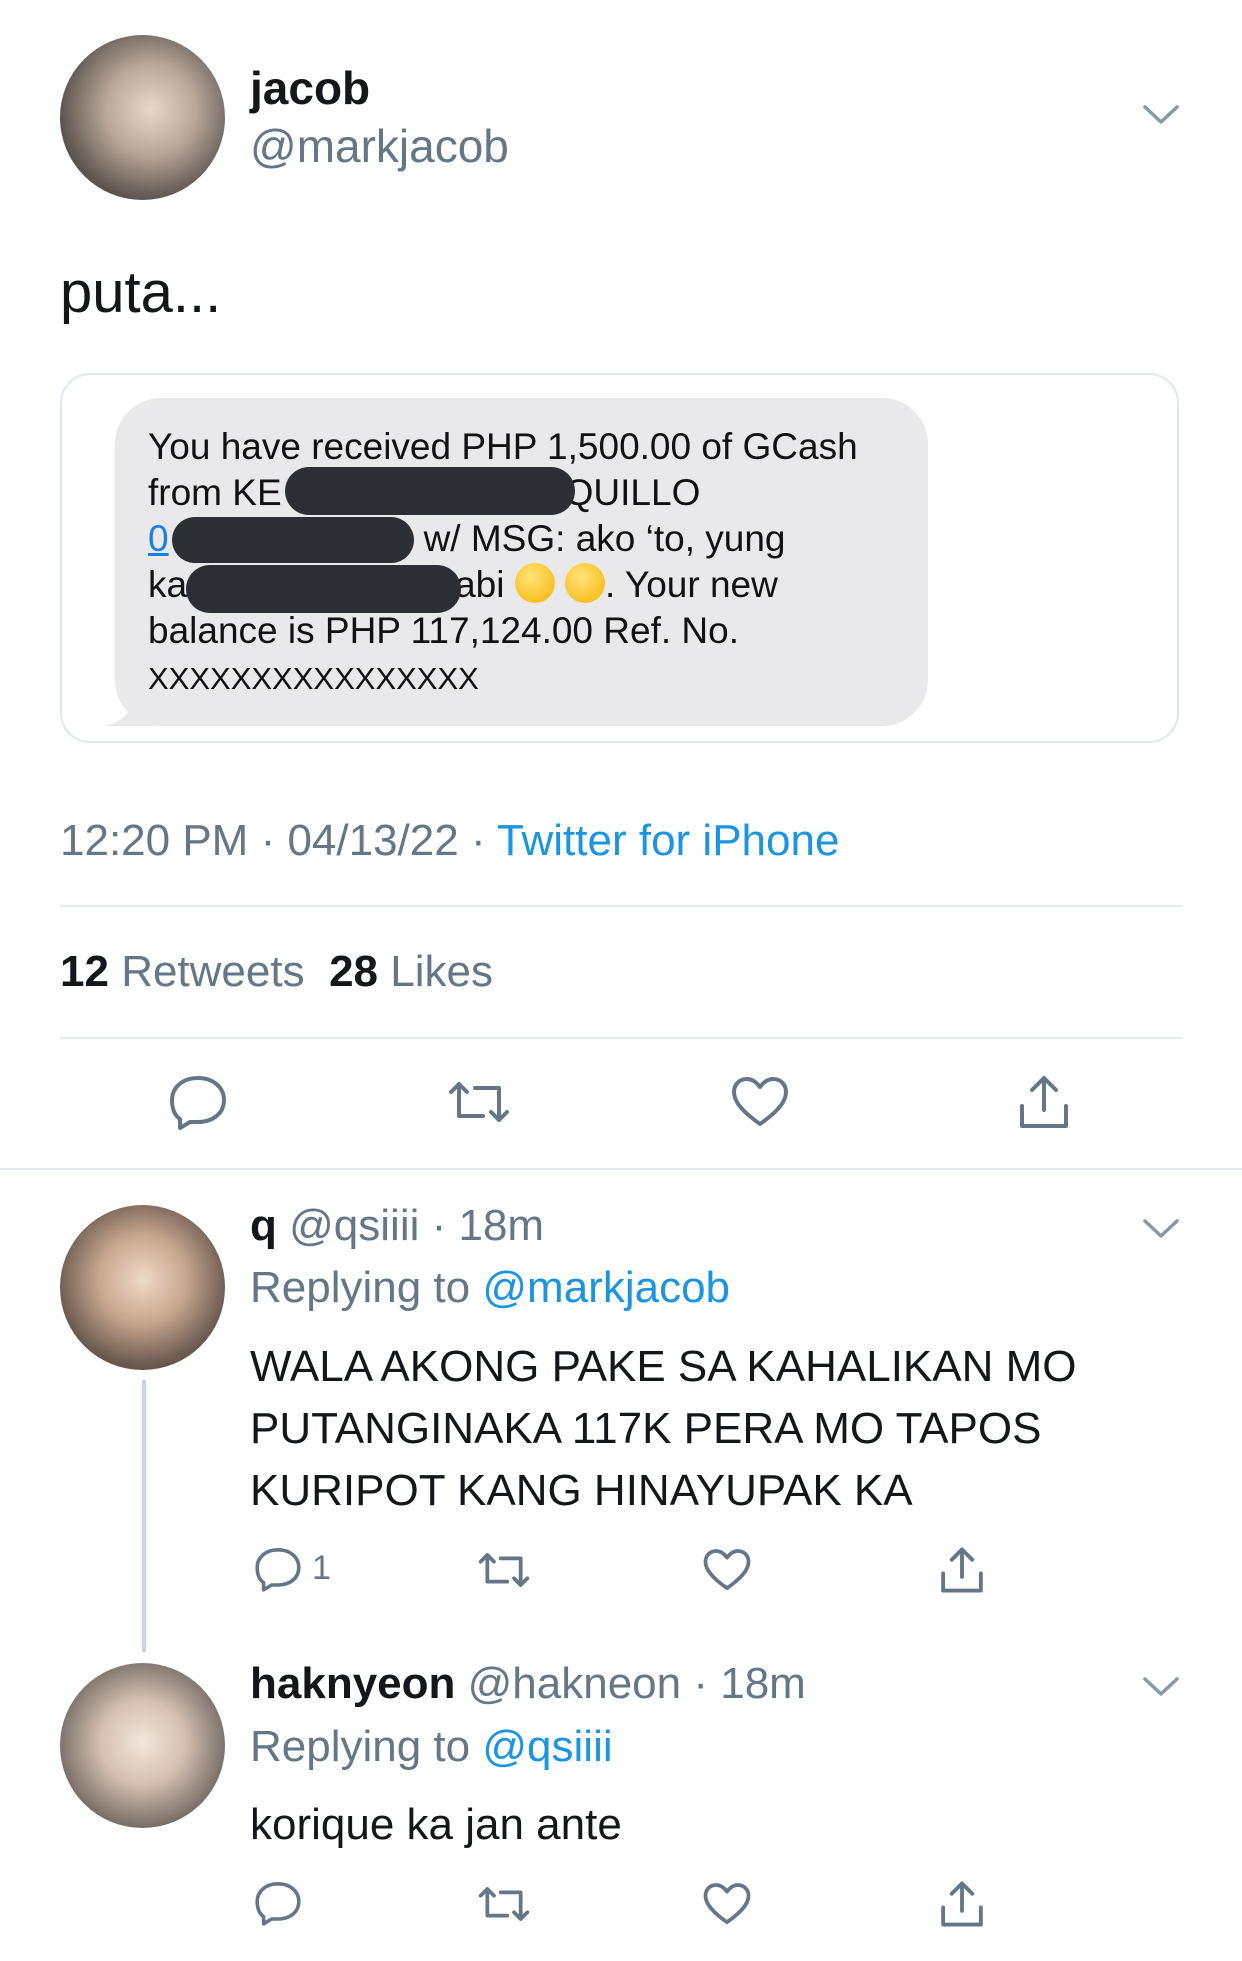 The width and height of the screenshot is (1242, 1961). What do you see at coordinates (168, 584) in the screenshot?
I see `sms-line-4-start: ka` at bounding box center [168, 584].